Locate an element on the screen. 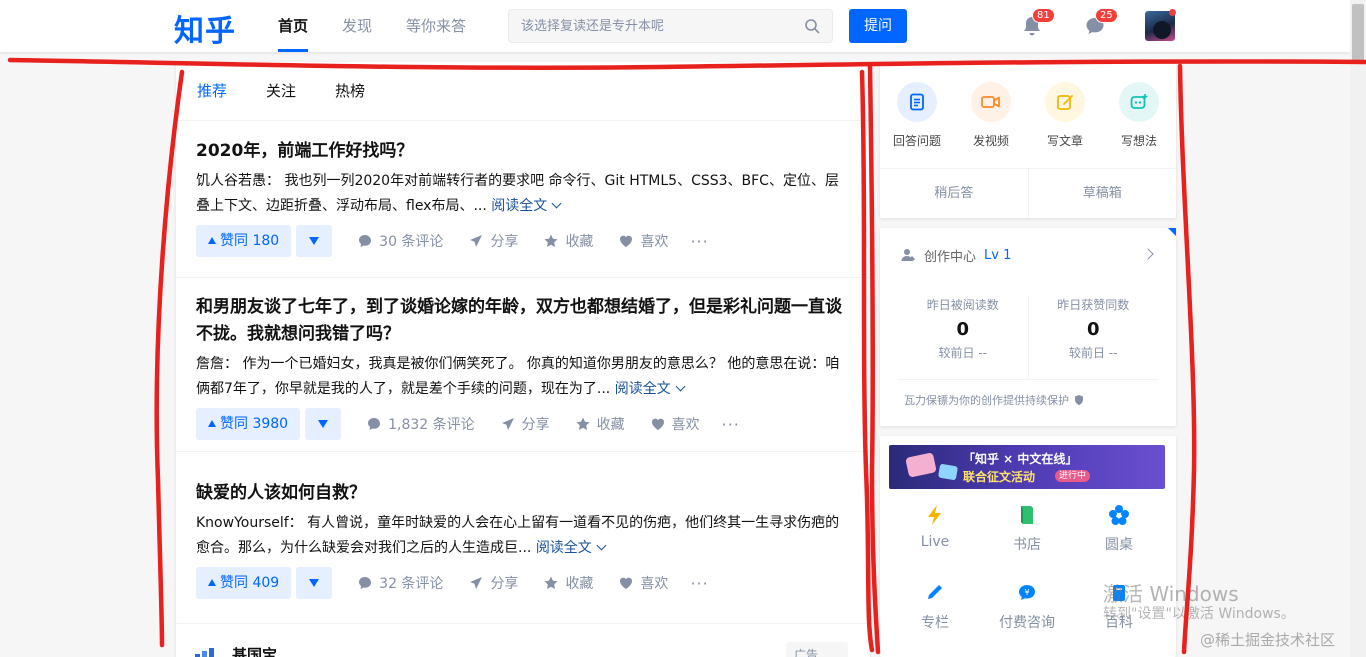 This screenshot has height=657, width=1366. corner-marker is located at coordinates (1172, 232).